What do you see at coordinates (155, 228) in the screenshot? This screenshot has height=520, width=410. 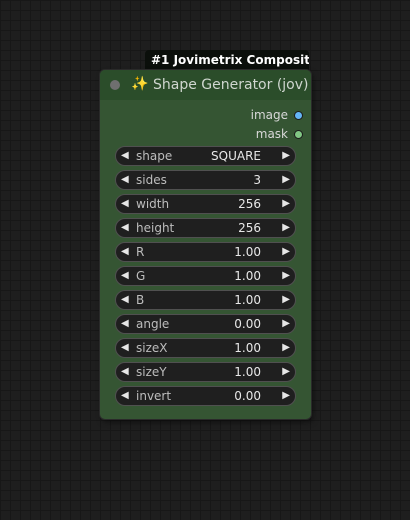 I see `widget-label: height` at bounding box center [155, 228].